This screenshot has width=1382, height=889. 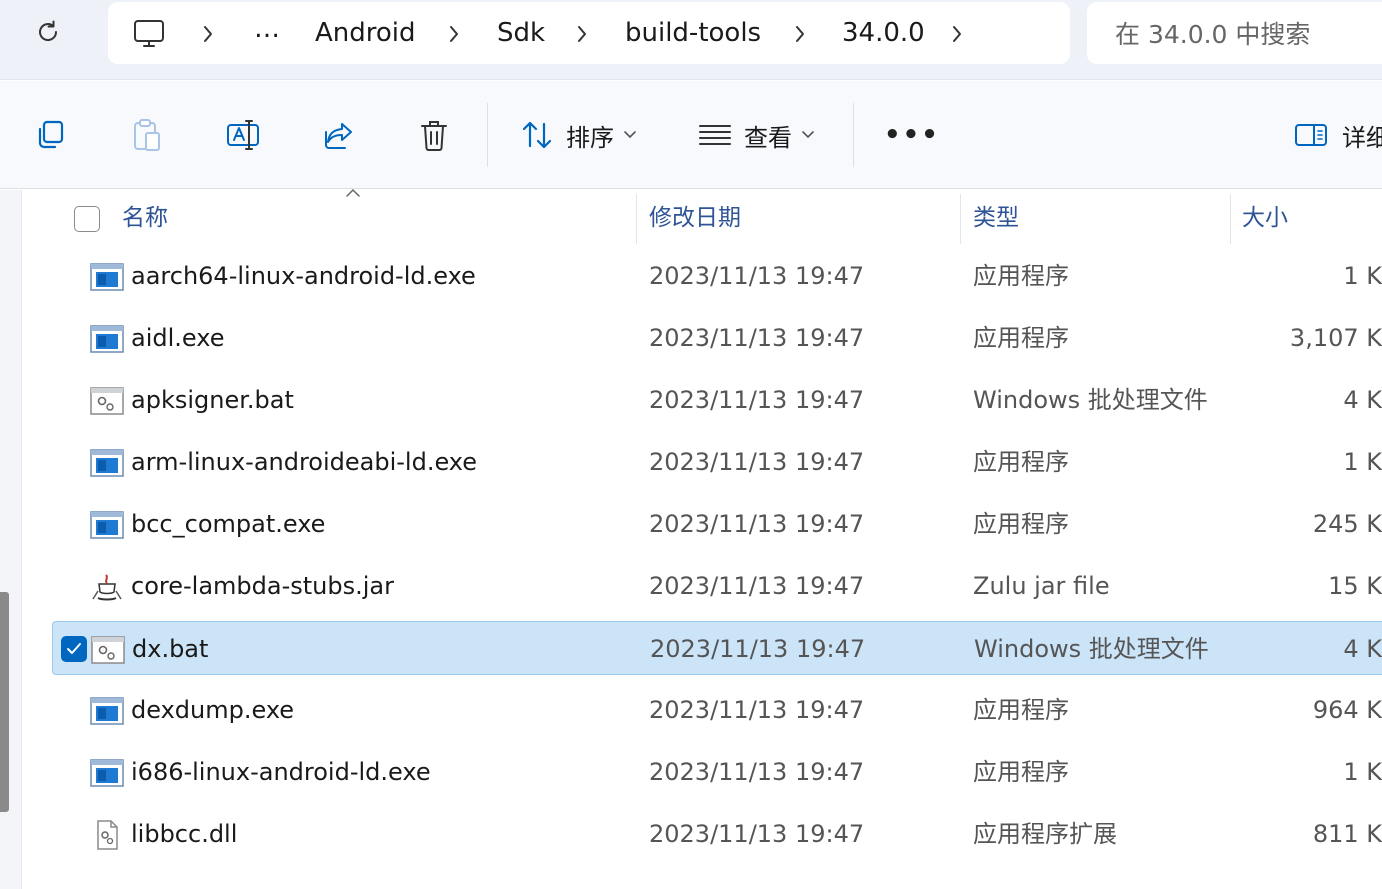 What do you see at coordinates (693, 33) in the screenshot?
I see `breadcrumb-item-build-tools: build-tools` at bounding box center [693, 33].